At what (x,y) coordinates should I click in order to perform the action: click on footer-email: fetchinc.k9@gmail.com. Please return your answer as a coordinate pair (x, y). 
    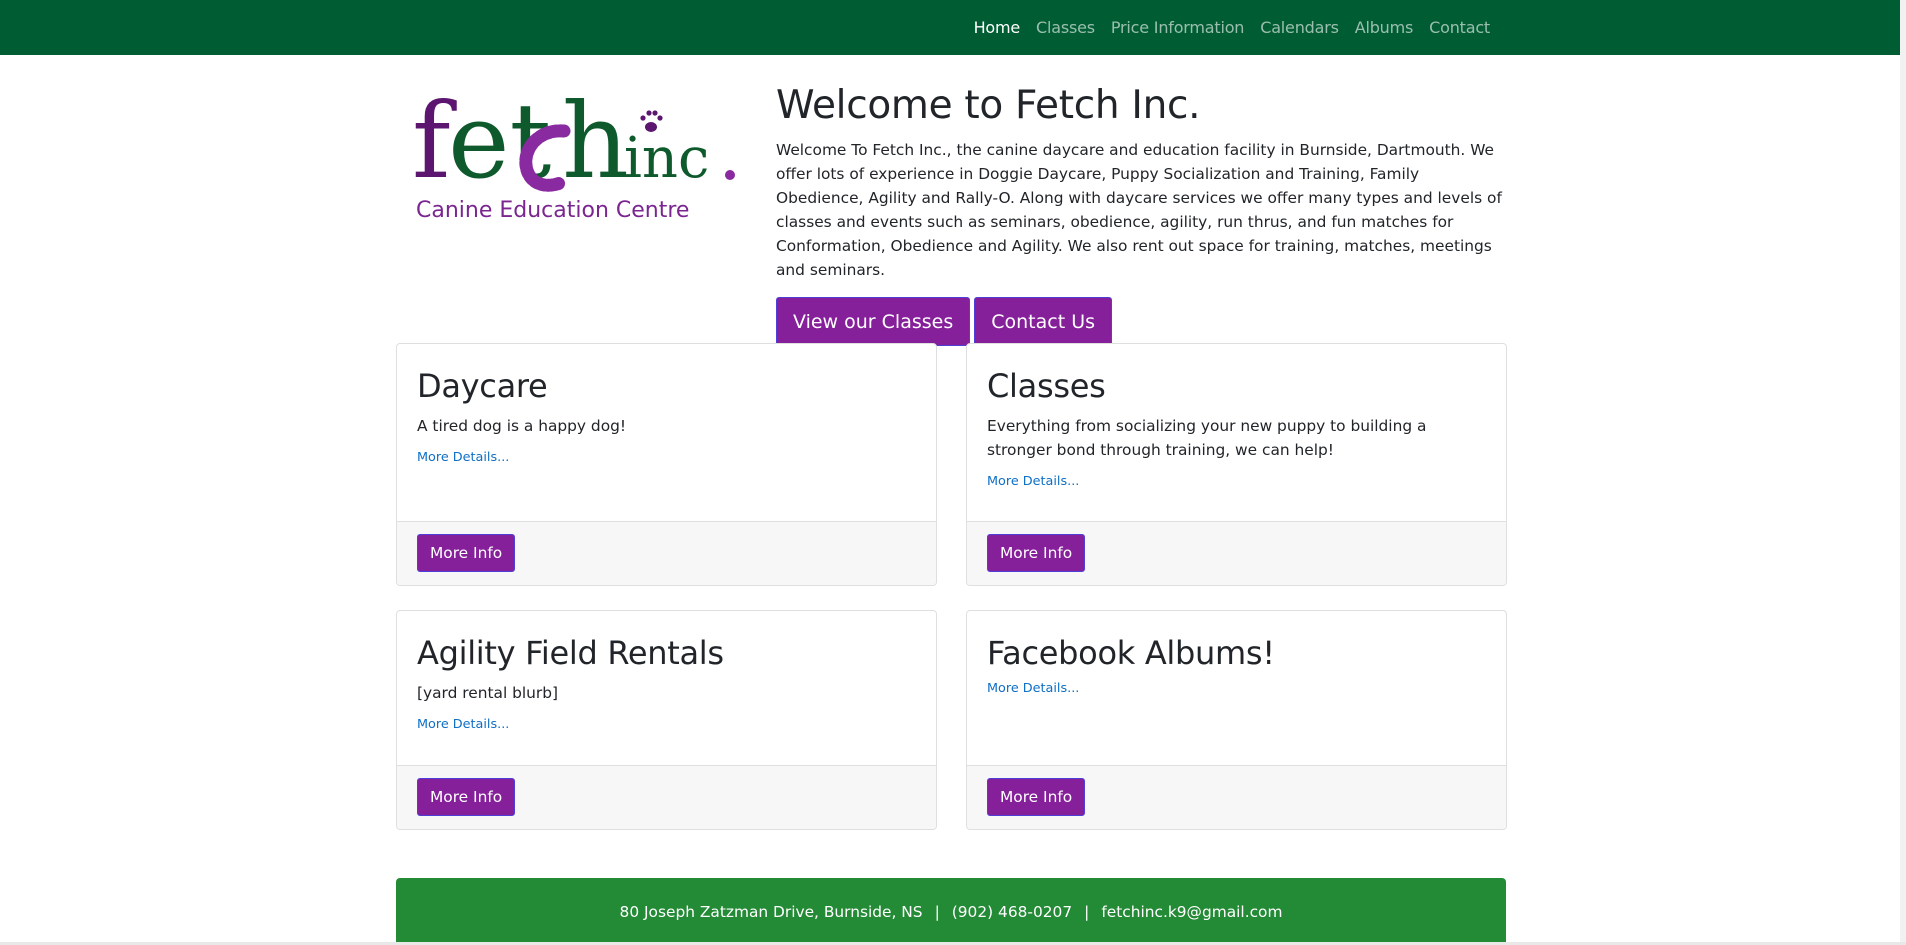
    Looking at the image, I should click on (1191, 912).